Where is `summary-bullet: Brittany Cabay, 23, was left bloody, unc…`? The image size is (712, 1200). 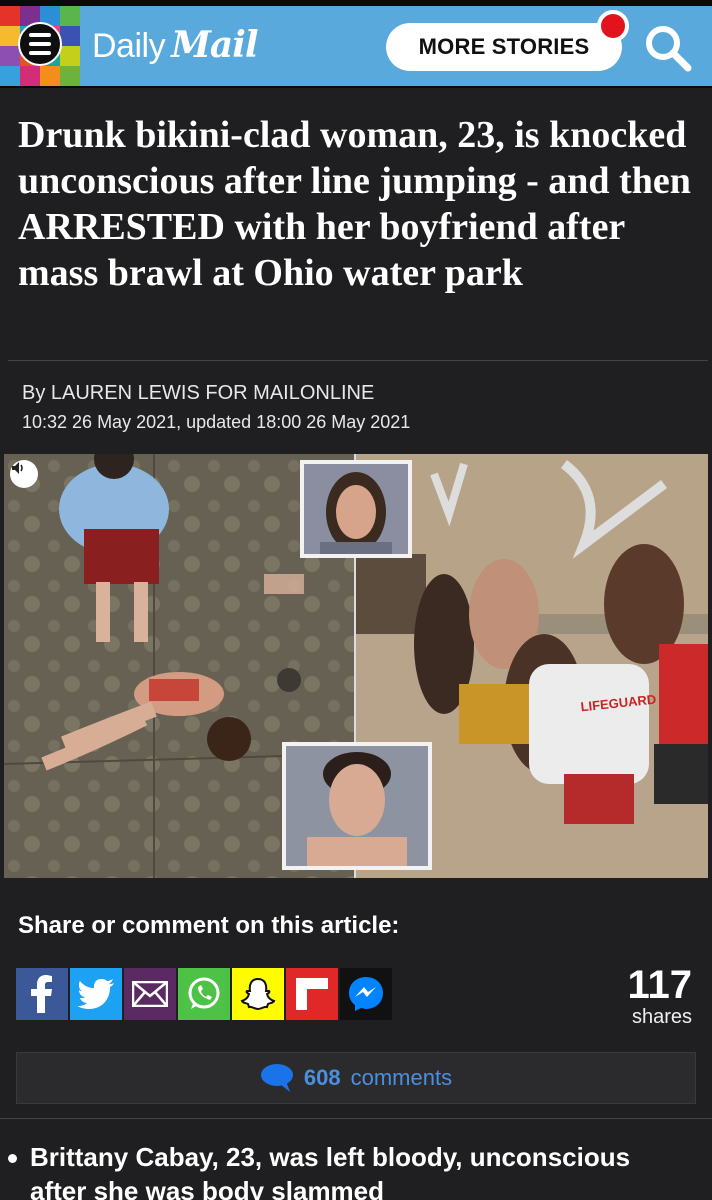 summary-bullet: Brittany Cabay, 23, was left bloody, unc… is located at coordinates (349, 1170).